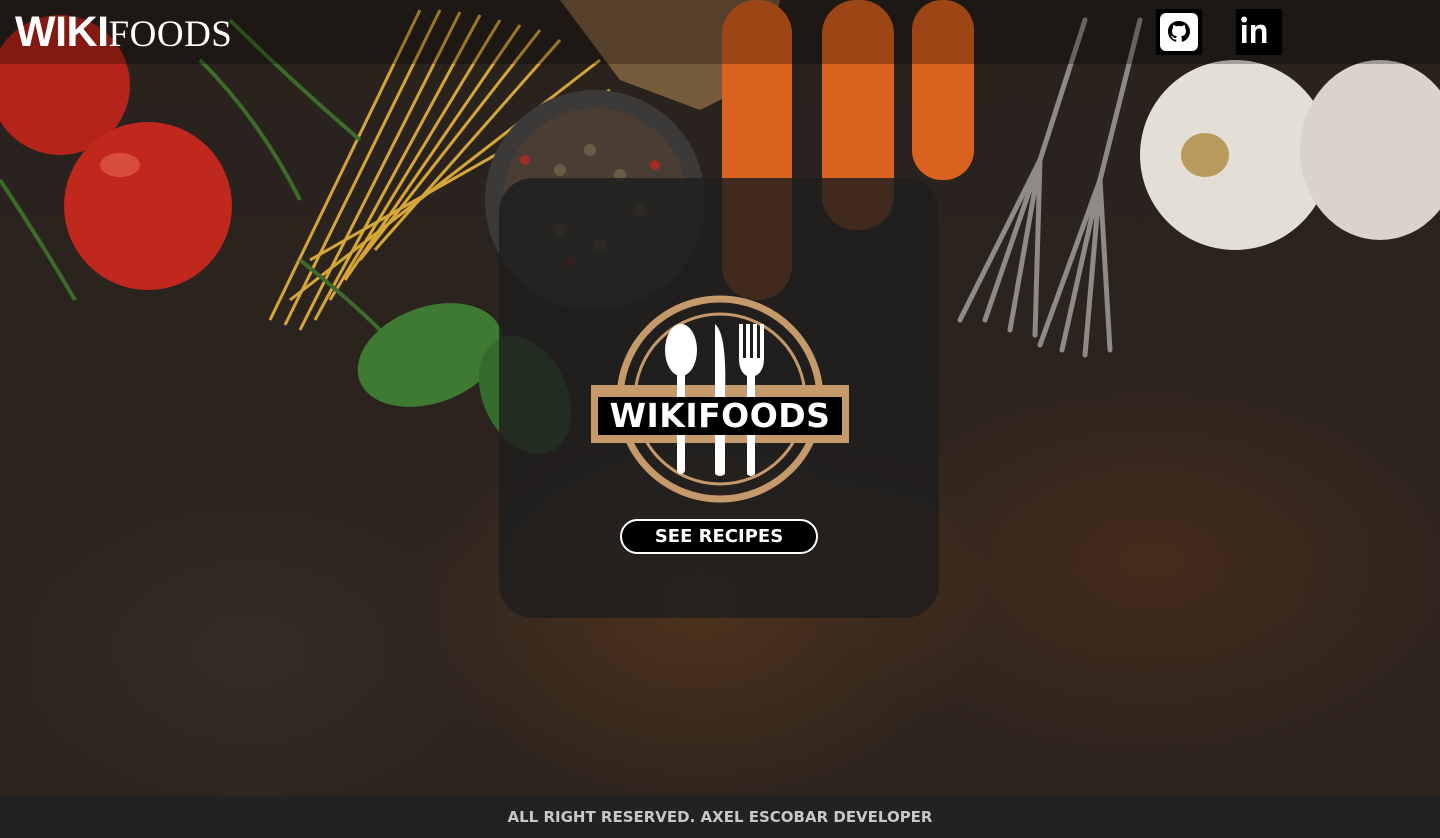 Image resolution: width=1440 pixels, height=838 pixels. I want to click on header-bar: WIKI FOODS, so click(720, 32).